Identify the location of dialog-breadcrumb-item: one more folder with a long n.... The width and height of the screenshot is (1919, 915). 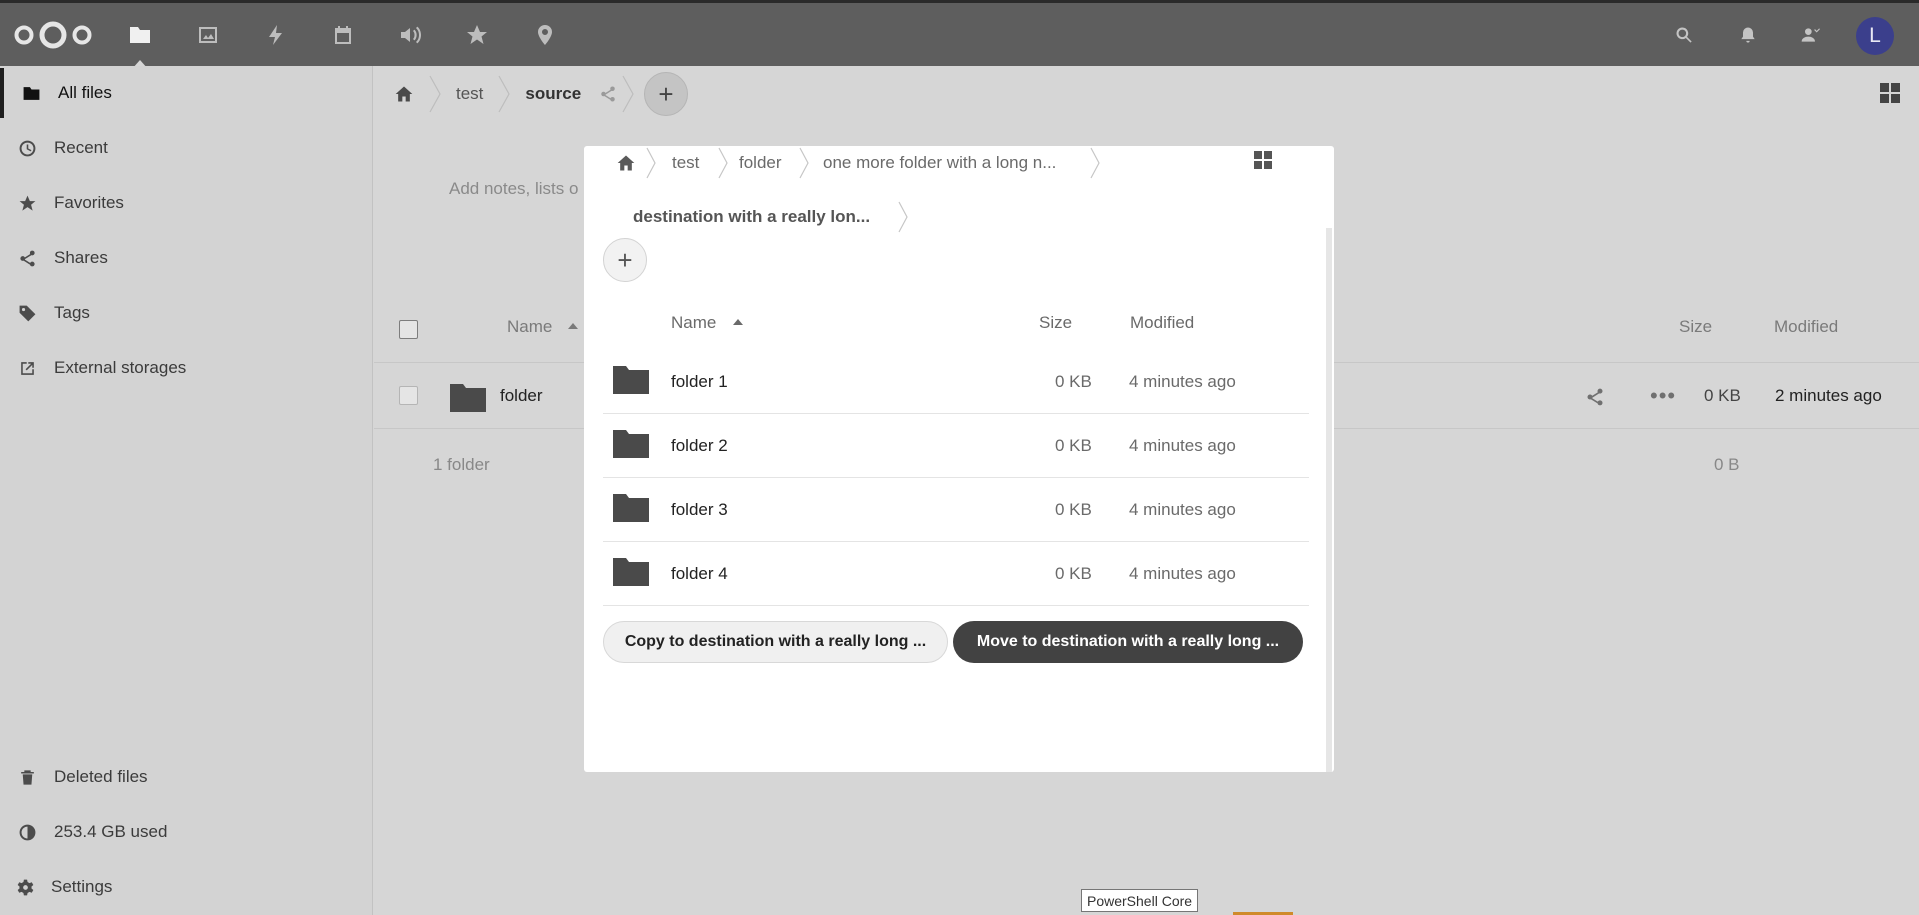
(939, 163).